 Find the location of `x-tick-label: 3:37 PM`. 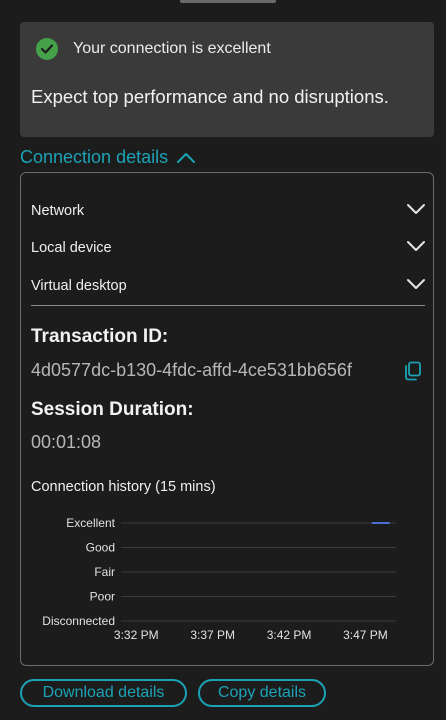

x-tick-label: 3:37 PM is located at coordinates (212, 635).